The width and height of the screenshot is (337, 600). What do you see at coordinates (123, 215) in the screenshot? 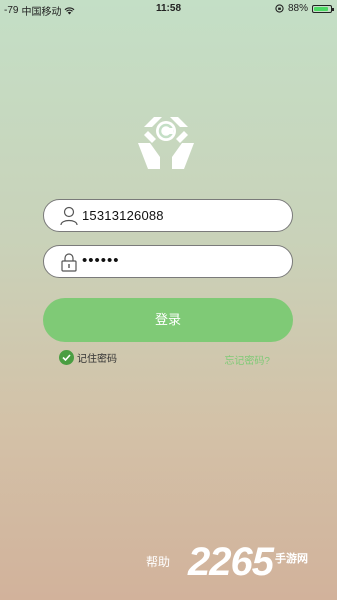
I see `phone-value: 15313126088` at bounding box center [123, 215].